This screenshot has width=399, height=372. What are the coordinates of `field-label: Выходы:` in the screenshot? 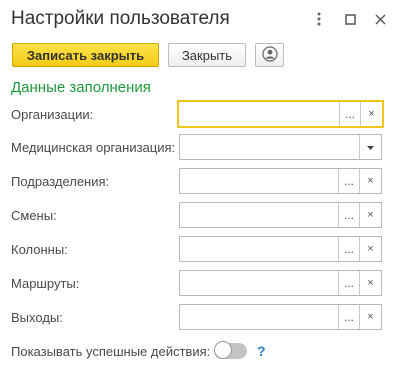 It's located at (37, 317).